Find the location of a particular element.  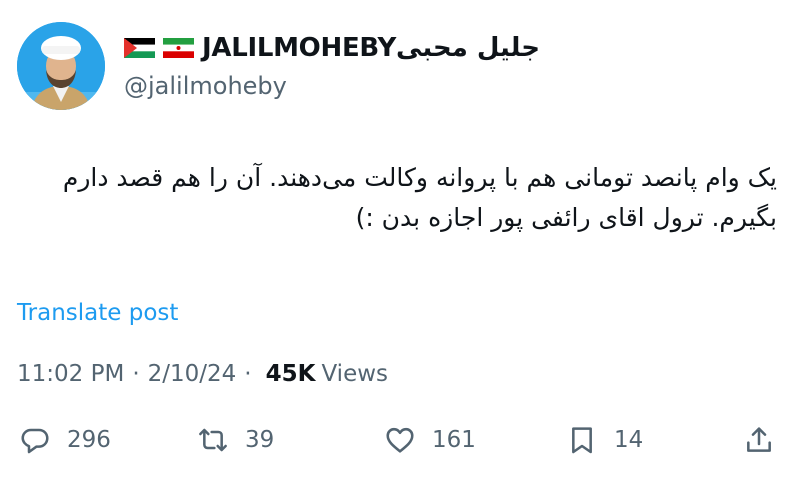

tweet-meta: 11:02 PM · 2/10/24 · 45K Views is located at coordinates (202, 374).